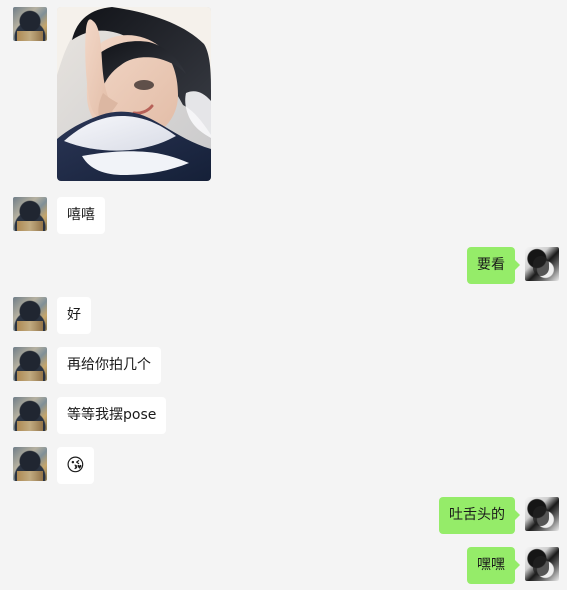 This screenshot has height=590, width=567. Describe the element at coordinates (477, 515) in the screenshot. I see `message-text: 吐舌头的` at that location.